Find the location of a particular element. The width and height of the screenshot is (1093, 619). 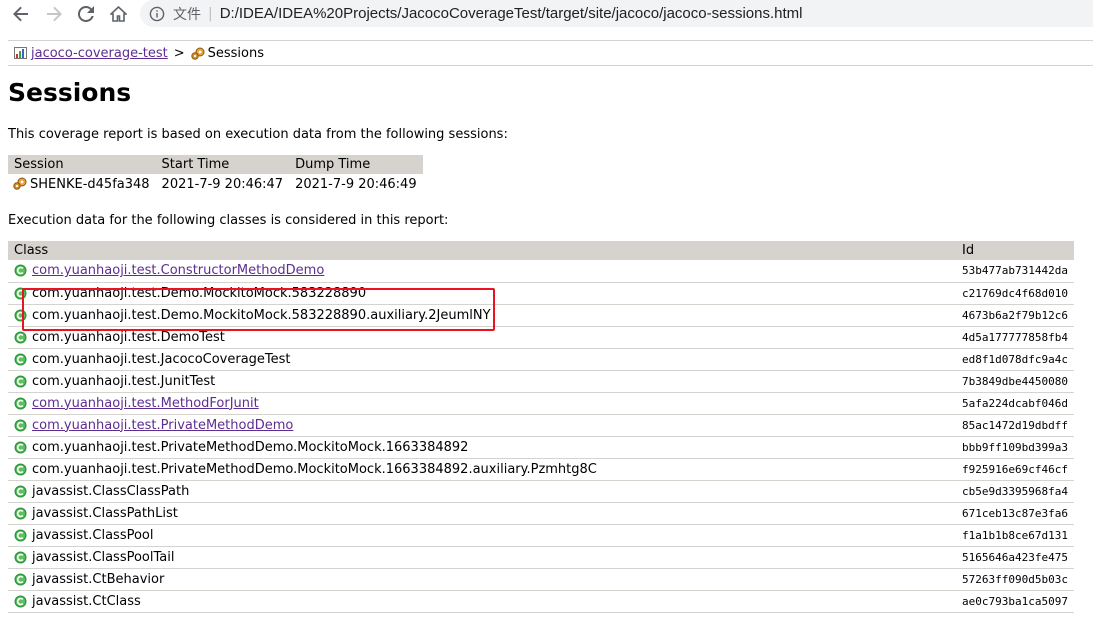

class-row: javassist.CtBehavior 57263ff090d5b03c is located at coordinates (541, 579).